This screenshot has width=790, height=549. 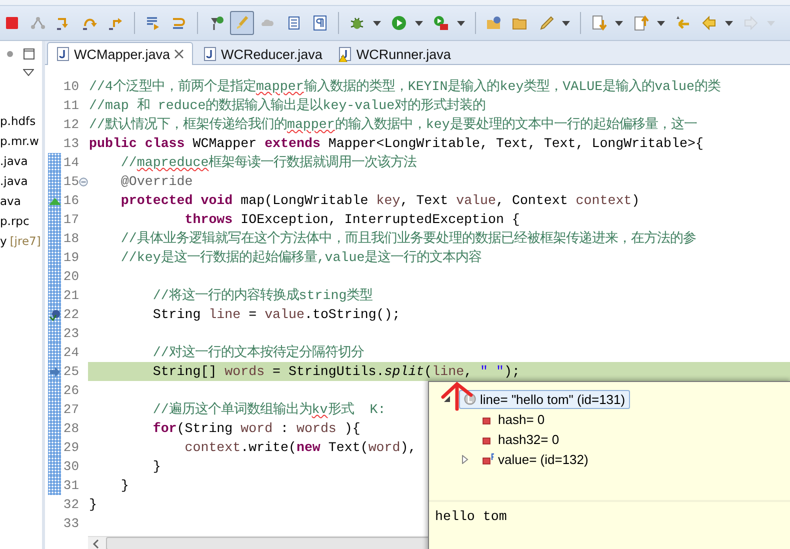 I want to click on bug-icon, so click(x=357, y=23).